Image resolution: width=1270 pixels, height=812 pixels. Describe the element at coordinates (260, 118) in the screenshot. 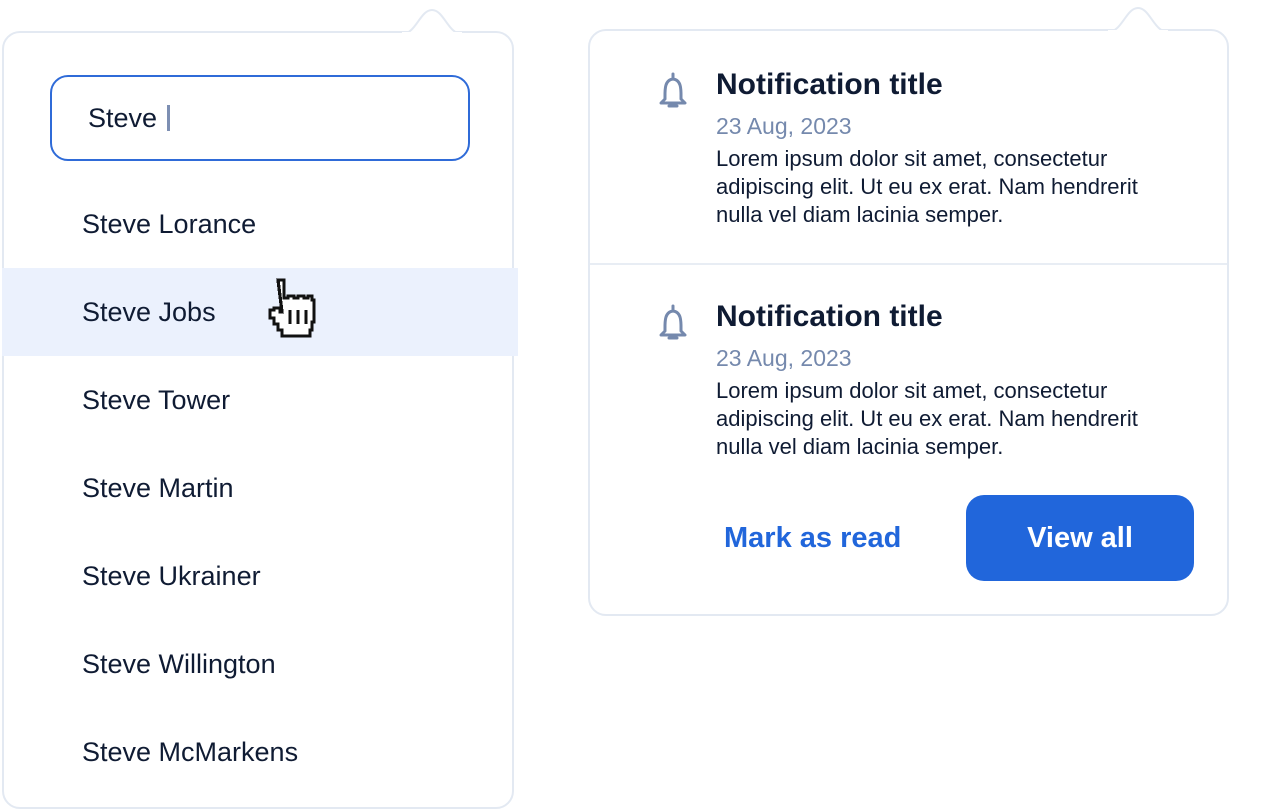

I see `search-input: Steve` at that location.